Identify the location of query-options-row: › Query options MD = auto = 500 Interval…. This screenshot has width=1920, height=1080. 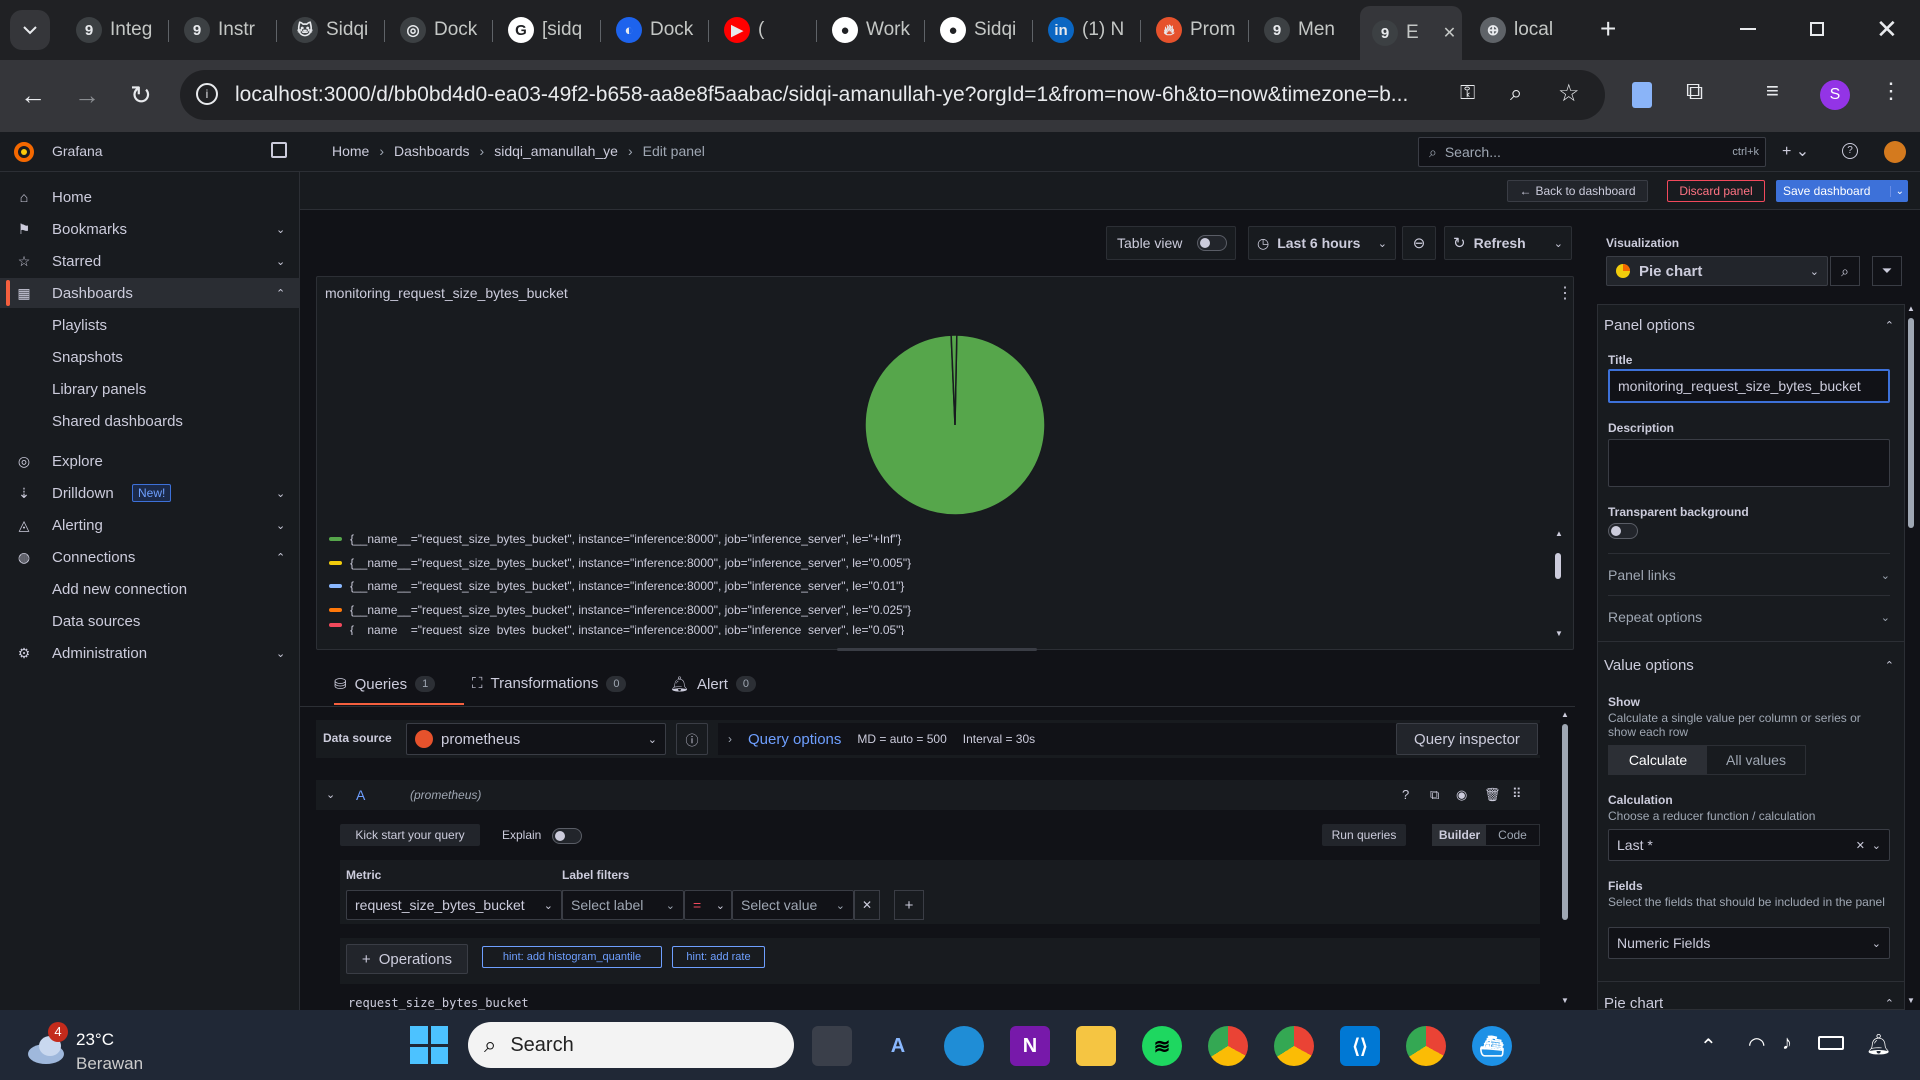
(1201, 739).